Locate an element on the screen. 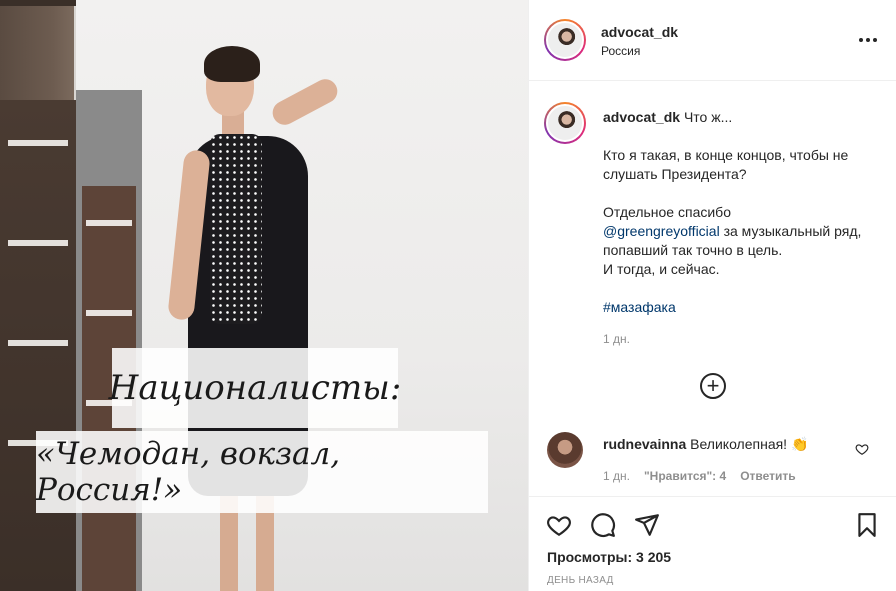  post-header: advocat_dk Россия is located at coordinates (712, 40).